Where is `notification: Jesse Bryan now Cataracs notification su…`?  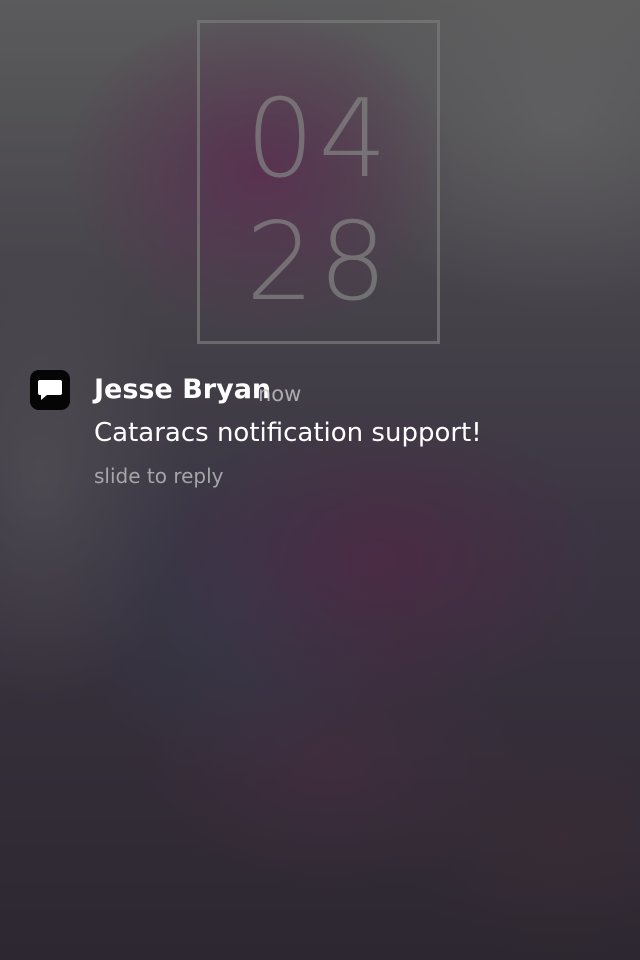
notification: Jesse Bryan now Cataracs notification su… is located at coordinates (320, 433).